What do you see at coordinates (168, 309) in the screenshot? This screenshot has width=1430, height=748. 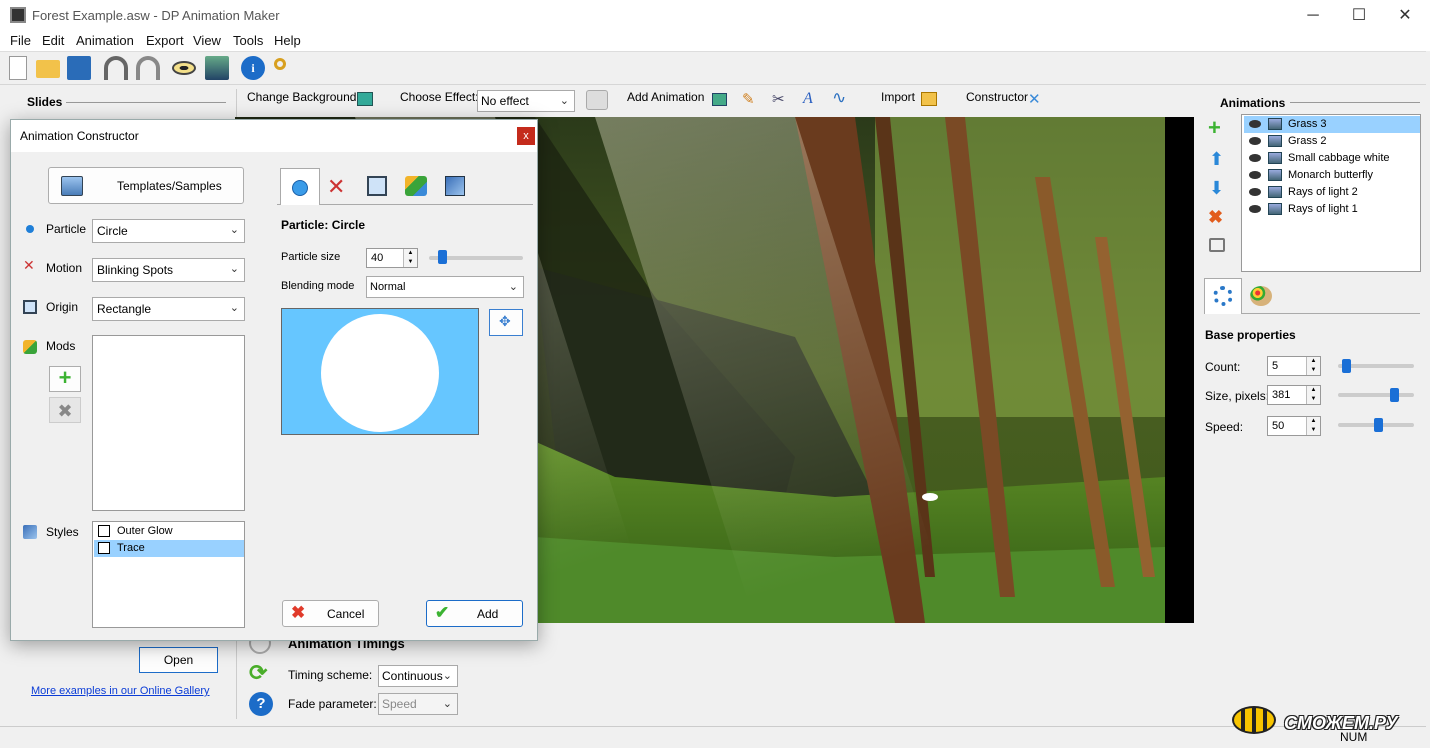 I see `origin-select: Rectangle ⌄` at bounding box center [168, 309].